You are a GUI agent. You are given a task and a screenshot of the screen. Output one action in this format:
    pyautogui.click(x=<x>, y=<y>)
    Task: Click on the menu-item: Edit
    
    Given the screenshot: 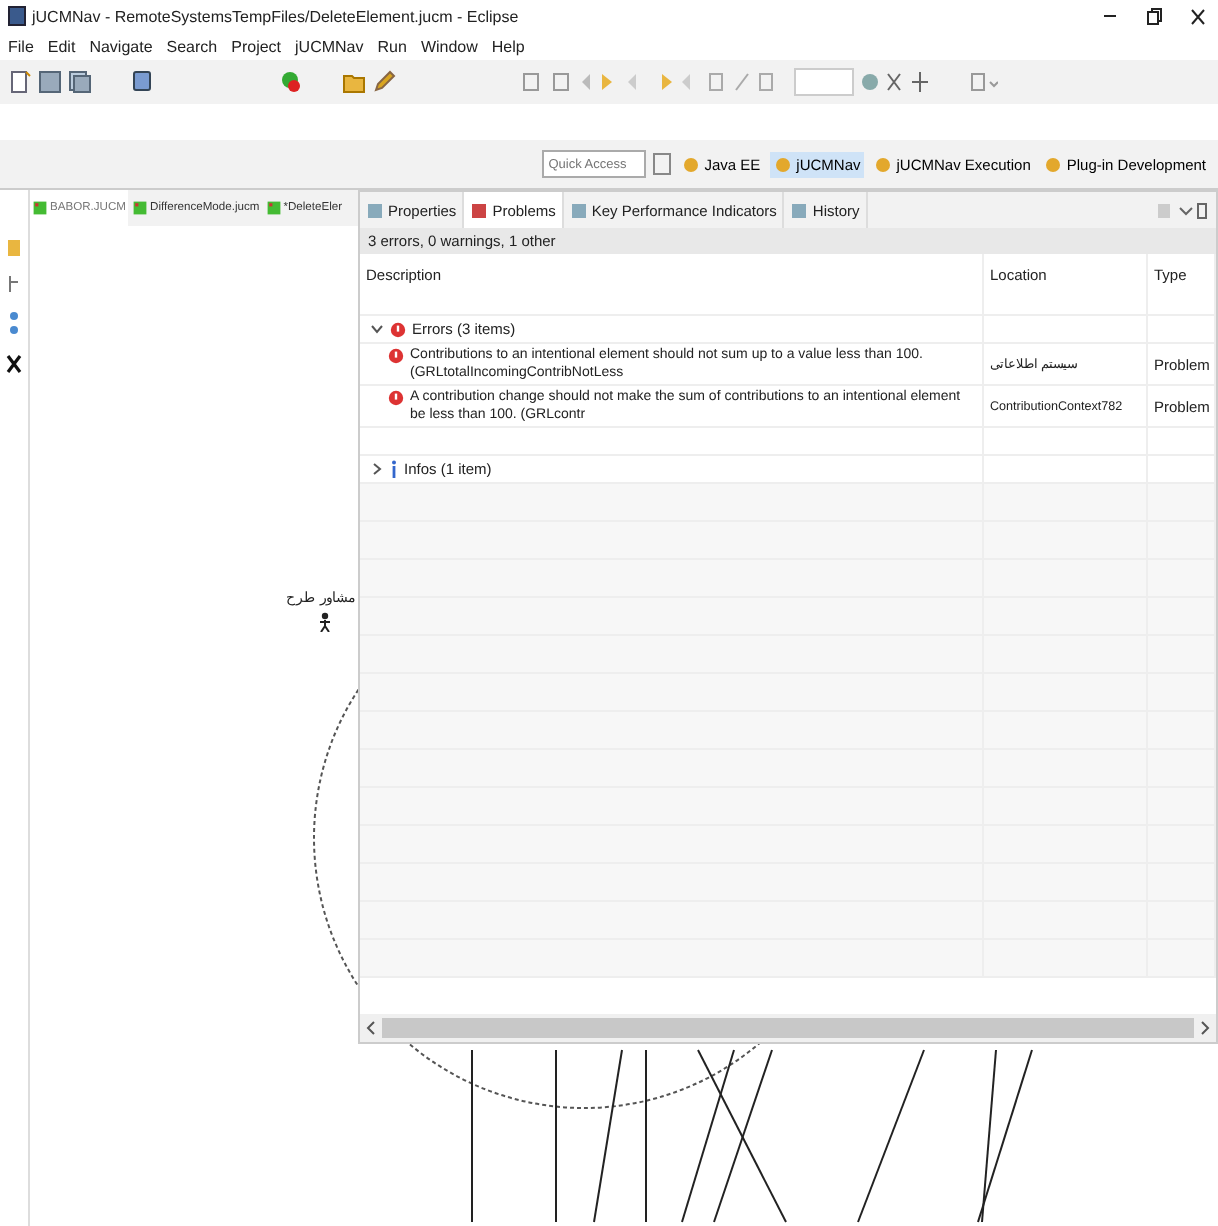 What is the action you would take?
    pyautogui.click(x=61, y=46)
    